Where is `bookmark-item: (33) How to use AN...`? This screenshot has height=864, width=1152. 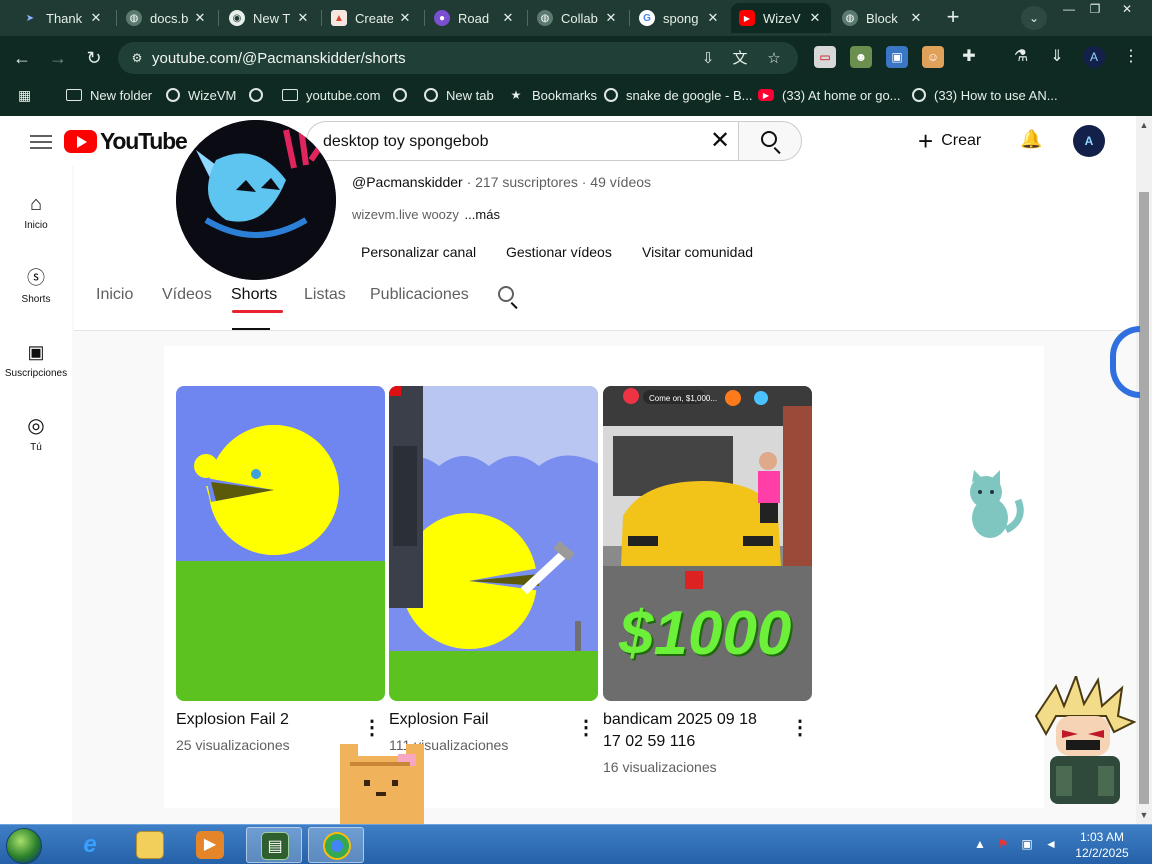 bookmark-item: (33) How to use AN... is located at coordinates (985, 95).